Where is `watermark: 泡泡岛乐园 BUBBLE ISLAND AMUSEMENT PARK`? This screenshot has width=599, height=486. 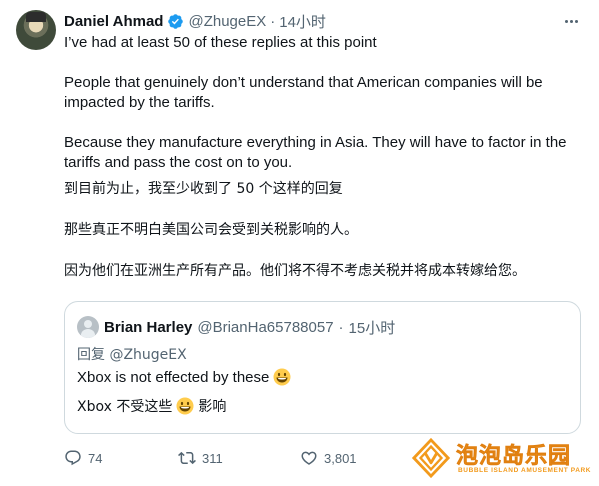 watermark: 泡泡岛乐园 BUBBLE ISLAND AMUSEMENT PARK is located at coordinates (503, 459).